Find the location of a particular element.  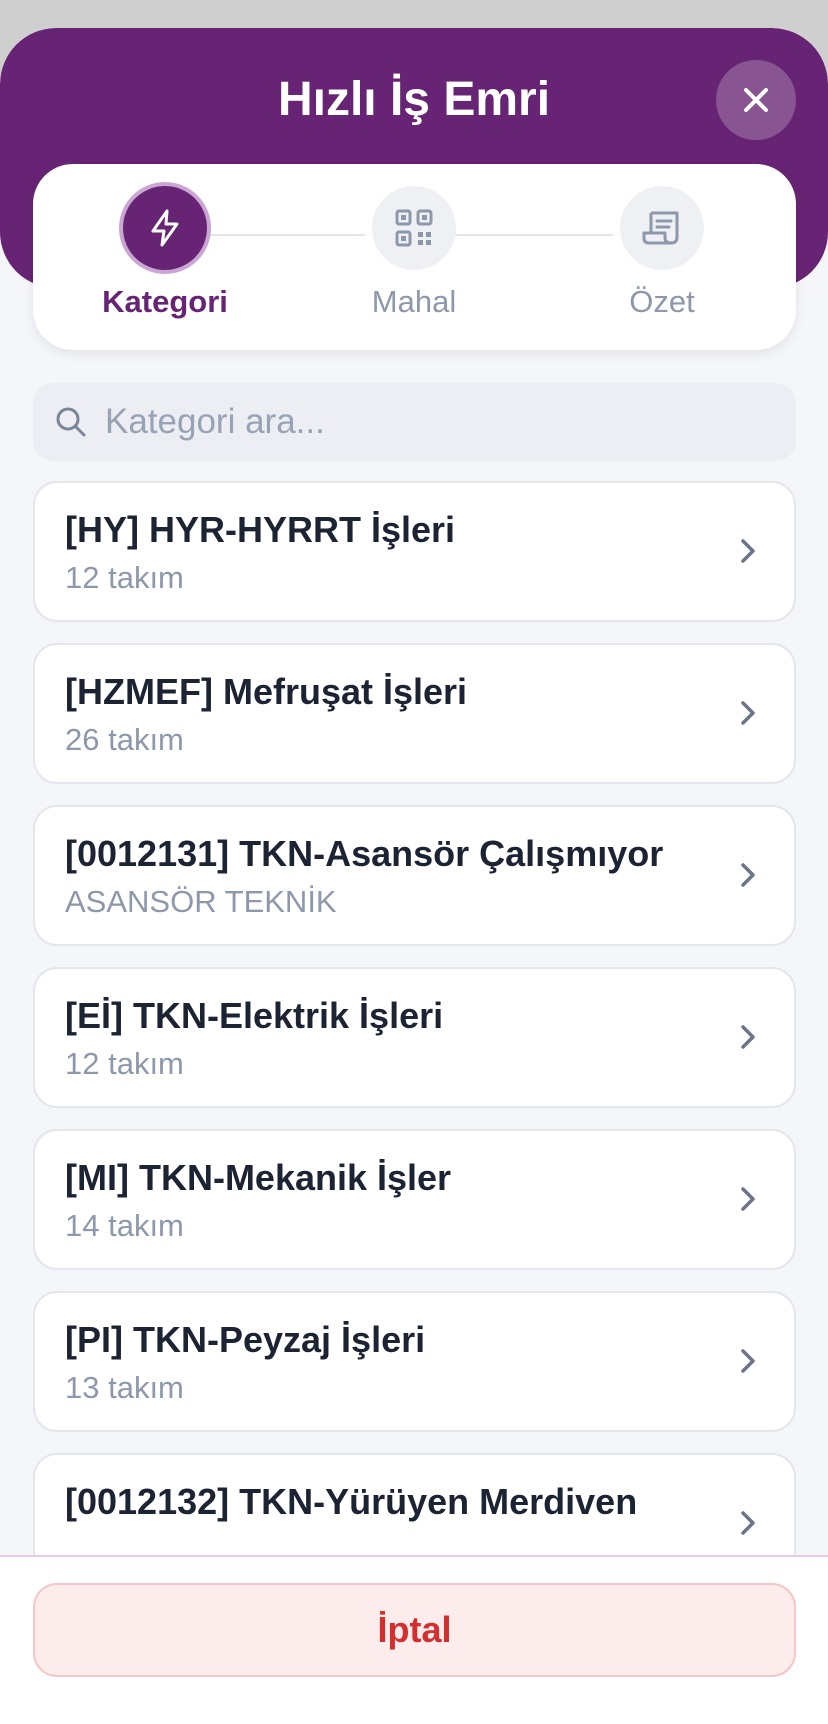

step-label: Özet is located at coordinates (662, 301).